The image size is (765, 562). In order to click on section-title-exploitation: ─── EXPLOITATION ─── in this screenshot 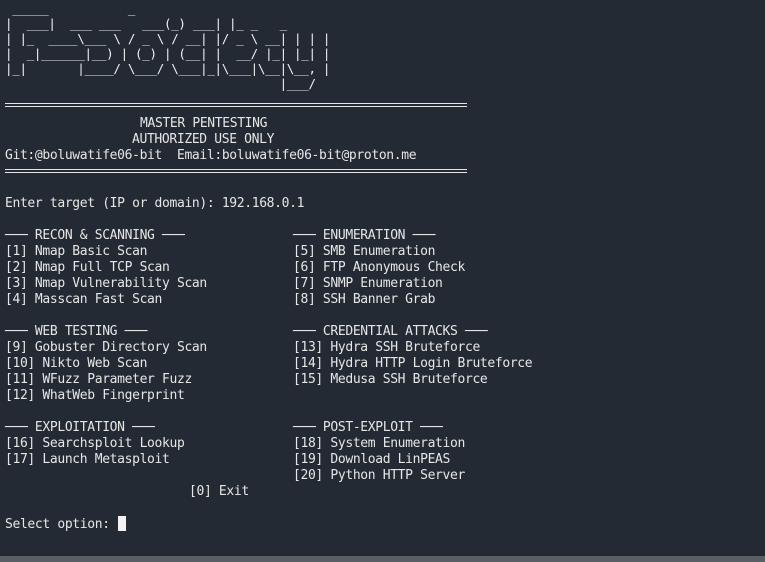, I will do `click(80, 427)`.